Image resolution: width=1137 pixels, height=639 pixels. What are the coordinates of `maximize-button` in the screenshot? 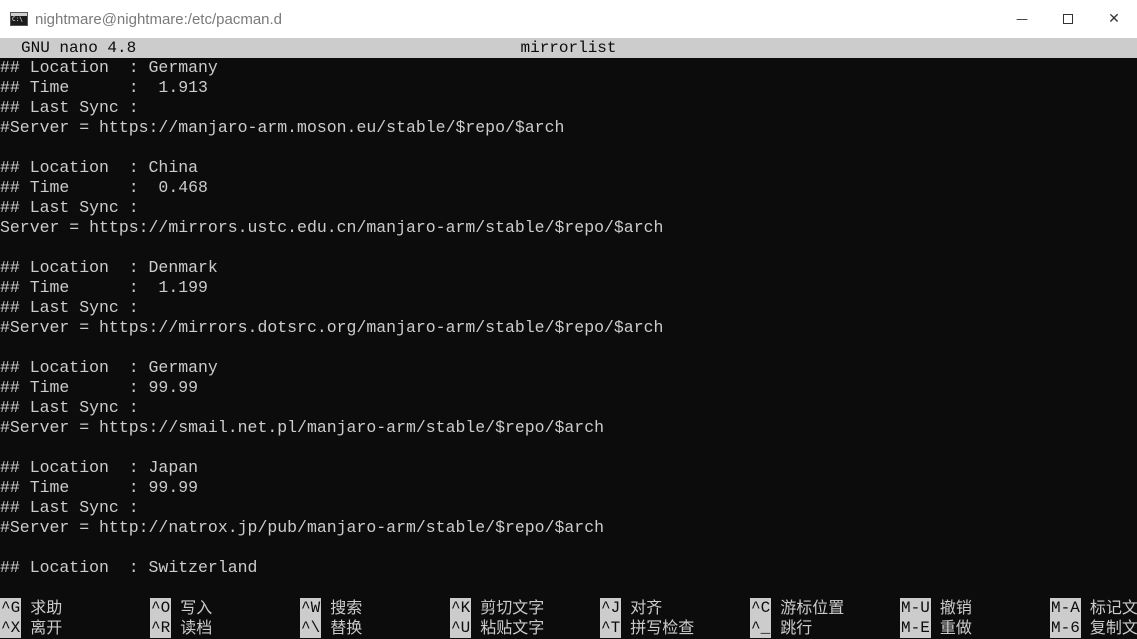 It's located at (1068, 19).